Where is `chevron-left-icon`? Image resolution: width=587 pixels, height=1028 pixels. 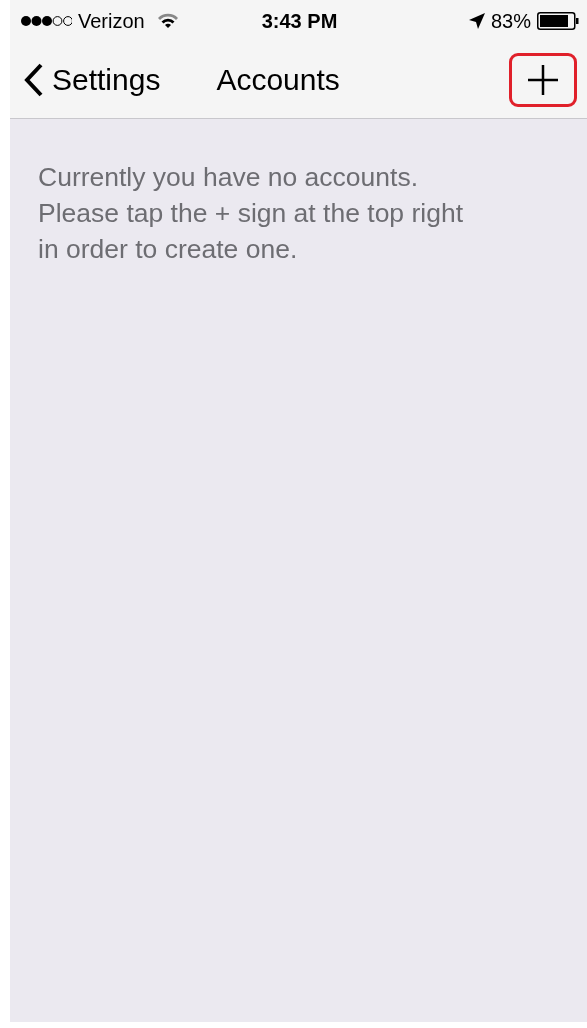 chevron-left-icon is located at coordinates (34, 80).